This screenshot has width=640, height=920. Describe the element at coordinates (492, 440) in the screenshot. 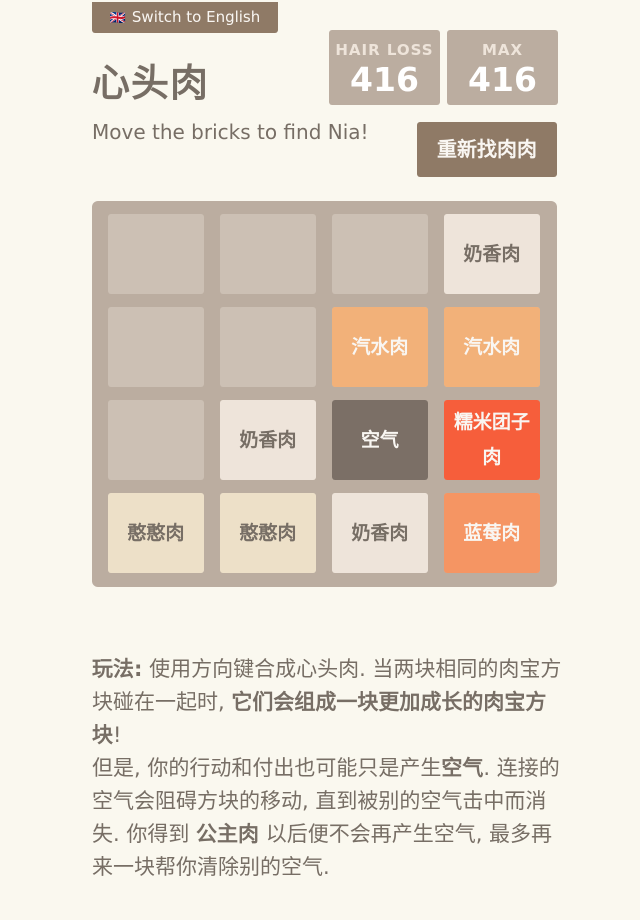

I see `tile-nuomi: 糯米团子肉` at that location.